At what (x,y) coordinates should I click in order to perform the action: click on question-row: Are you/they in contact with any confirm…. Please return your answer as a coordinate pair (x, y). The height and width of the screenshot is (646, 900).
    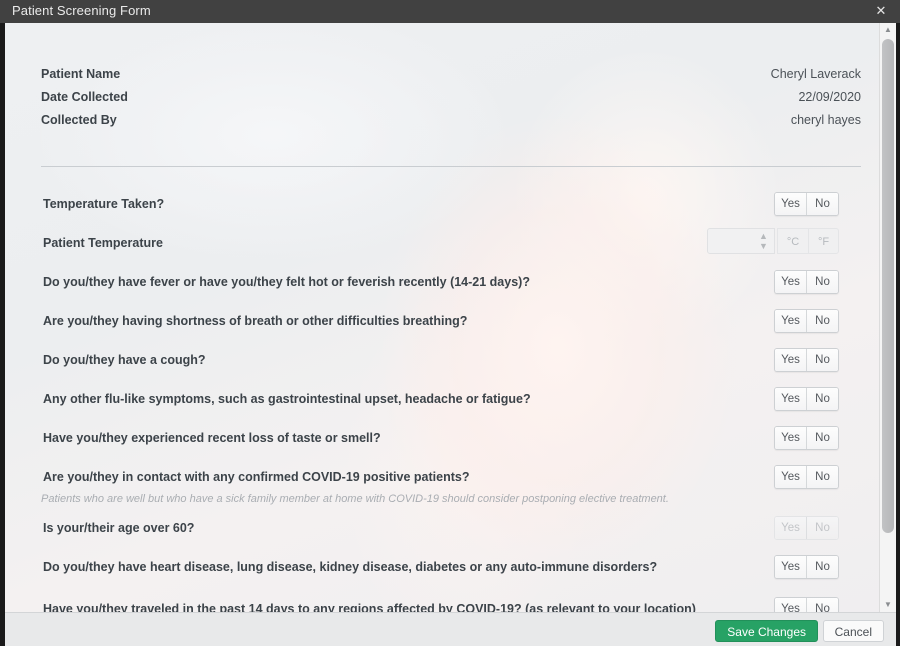
    Looking at the image, I should click on (451, 477).